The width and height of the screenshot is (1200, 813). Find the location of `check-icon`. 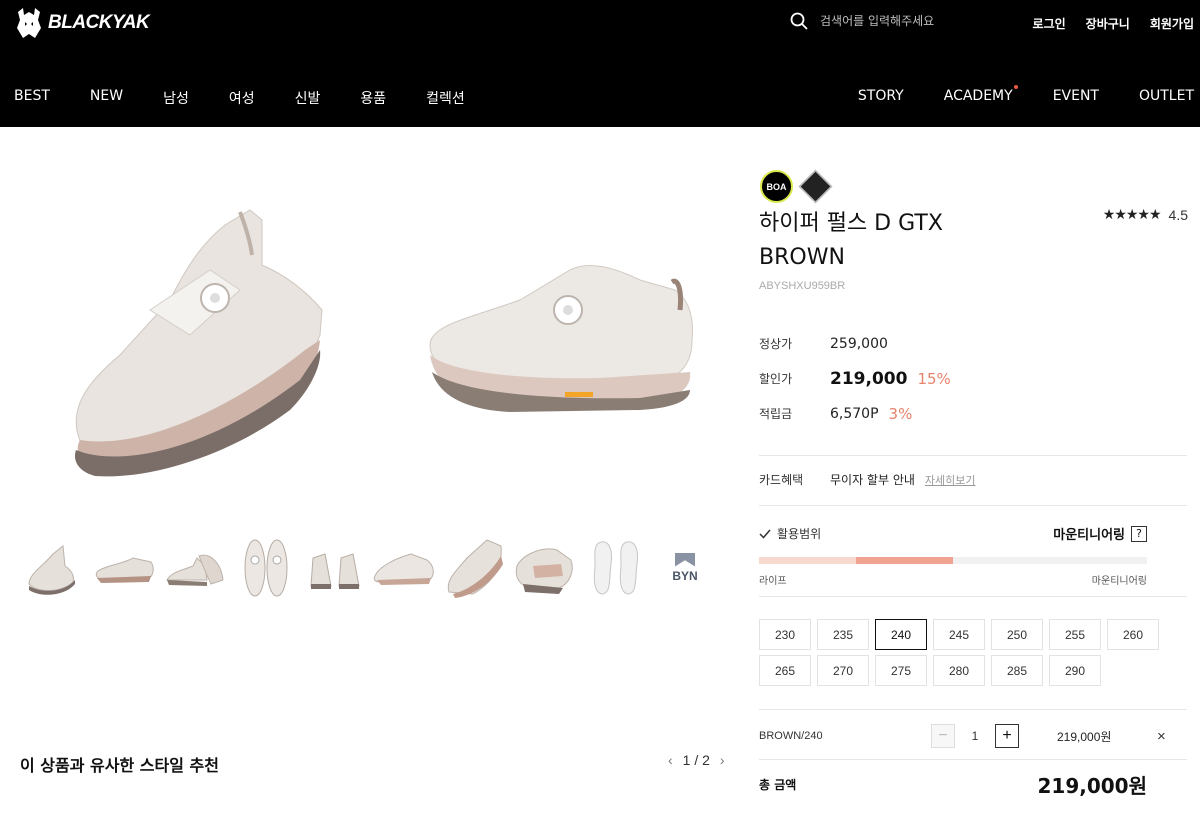

check-icon is located at coordinates (765, 534).